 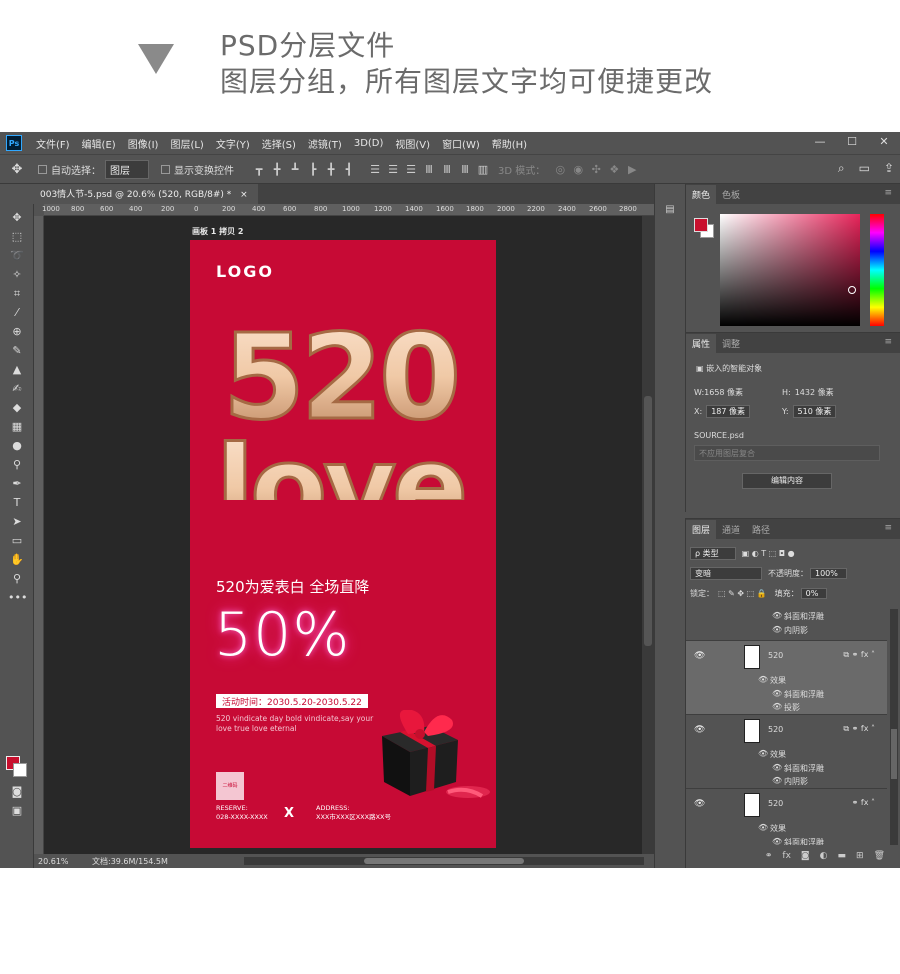 I want to click on move-icon: ✥, so click(x=17, y=218).